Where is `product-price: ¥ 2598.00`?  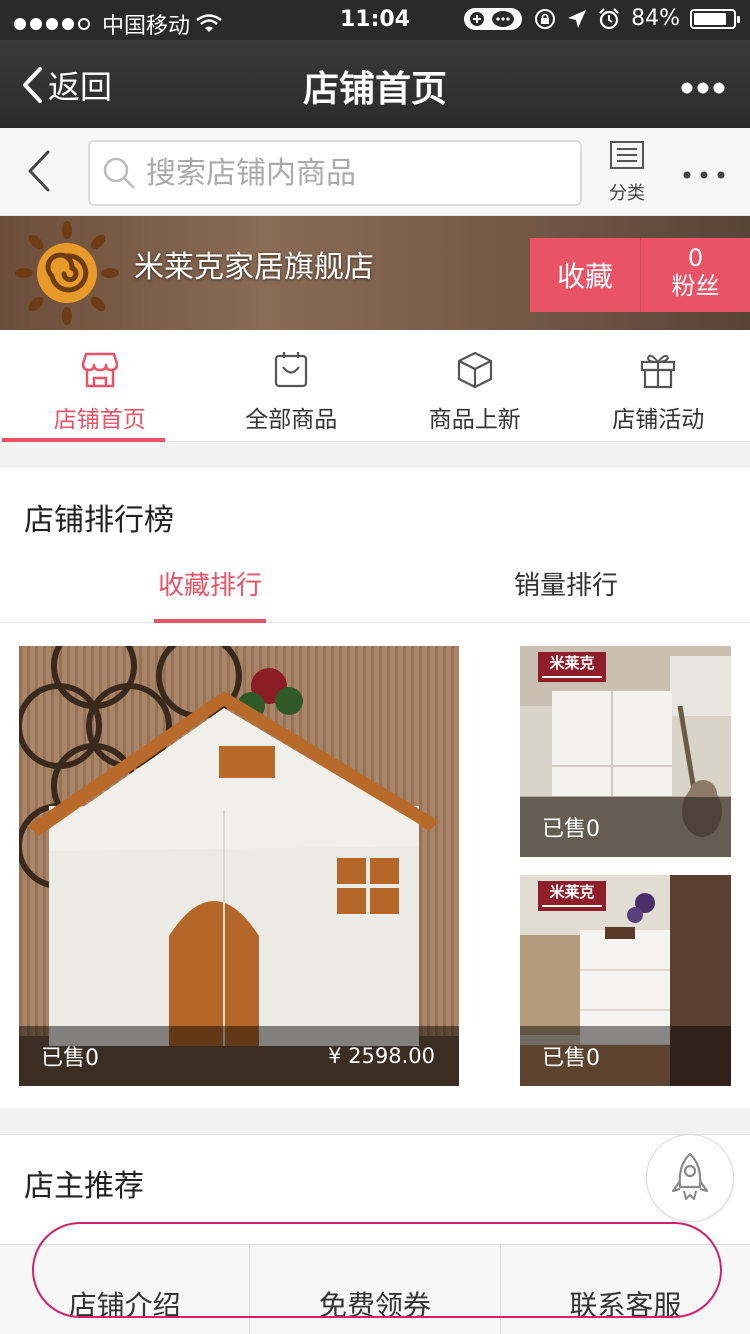
product-price: ¥ 2598.00 is located at coordinates (381, 1056).